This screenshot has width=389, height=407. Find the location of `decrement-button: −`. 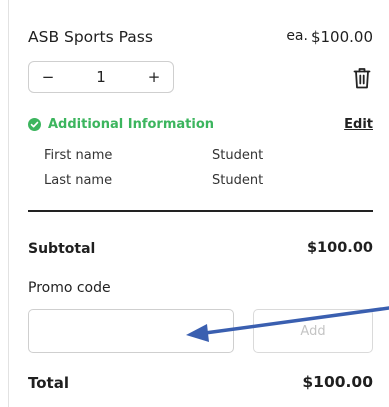

decrement-button: − is located at coordinates (48, 77).